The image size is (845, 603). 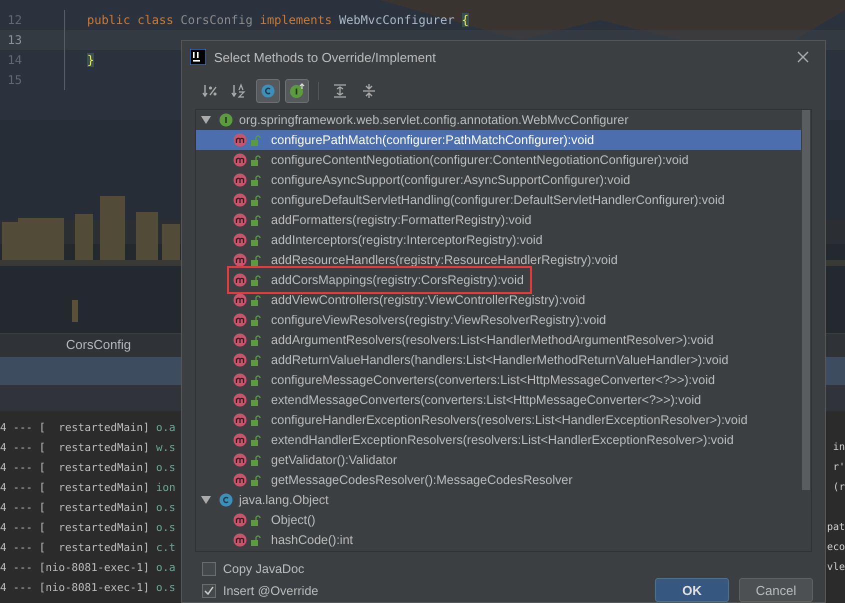 What do you see at coordinates (325, 57) in the screenshot?
I see `dialog-title: Select Methods to Override/Implement` at bounding box center [325, 57].